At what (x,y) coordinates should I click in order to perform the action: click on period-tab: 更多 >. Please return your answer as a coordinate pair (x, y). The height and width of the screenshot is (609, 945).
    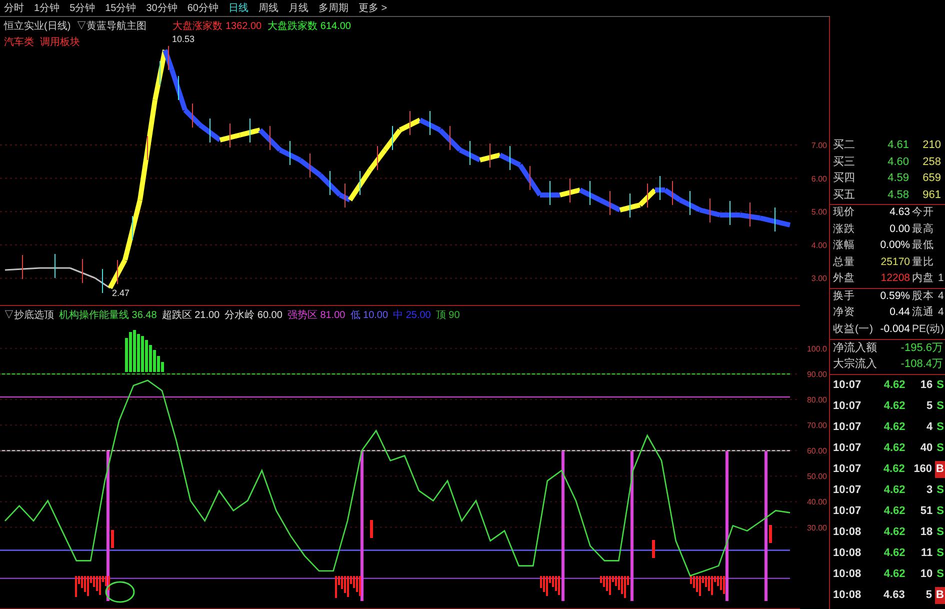
    Looking at the image, I should click on (373, 8).